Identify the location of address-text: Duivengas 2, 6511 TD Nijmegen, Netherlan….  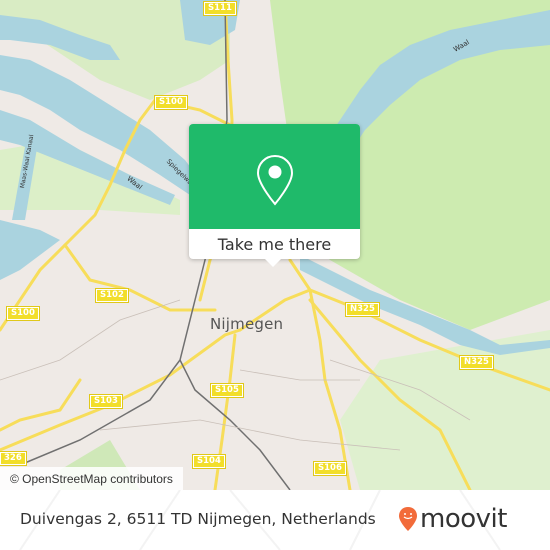
(198, 519).